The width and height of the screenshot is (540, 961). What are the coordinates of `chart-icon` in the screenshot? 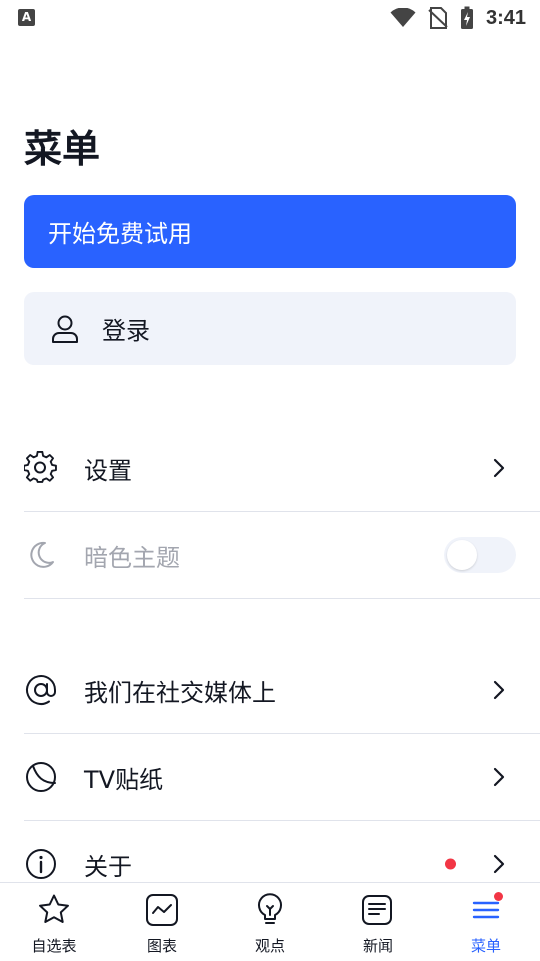 It's located at (162, 910).